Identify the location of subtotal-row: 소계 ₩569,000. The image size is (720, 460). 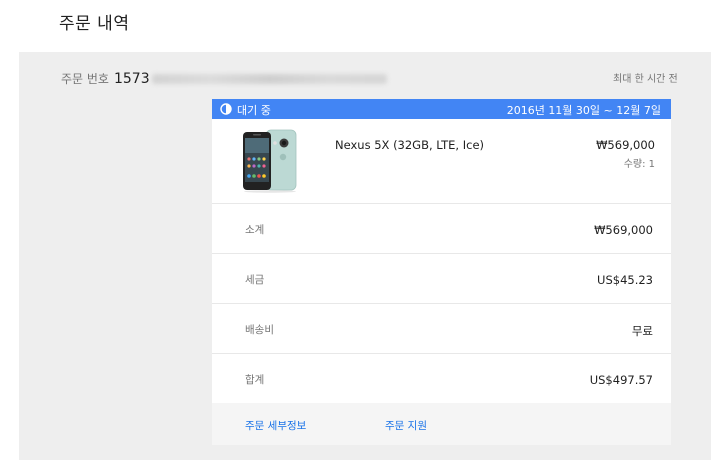
(441, 229).